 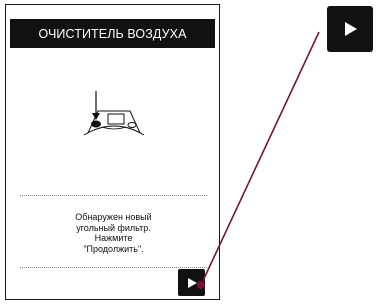 What do you see at coordinates (113, 217) in the screenshot?
I see `message-line: Обнаружен новый` at bounding box center [113, 217].